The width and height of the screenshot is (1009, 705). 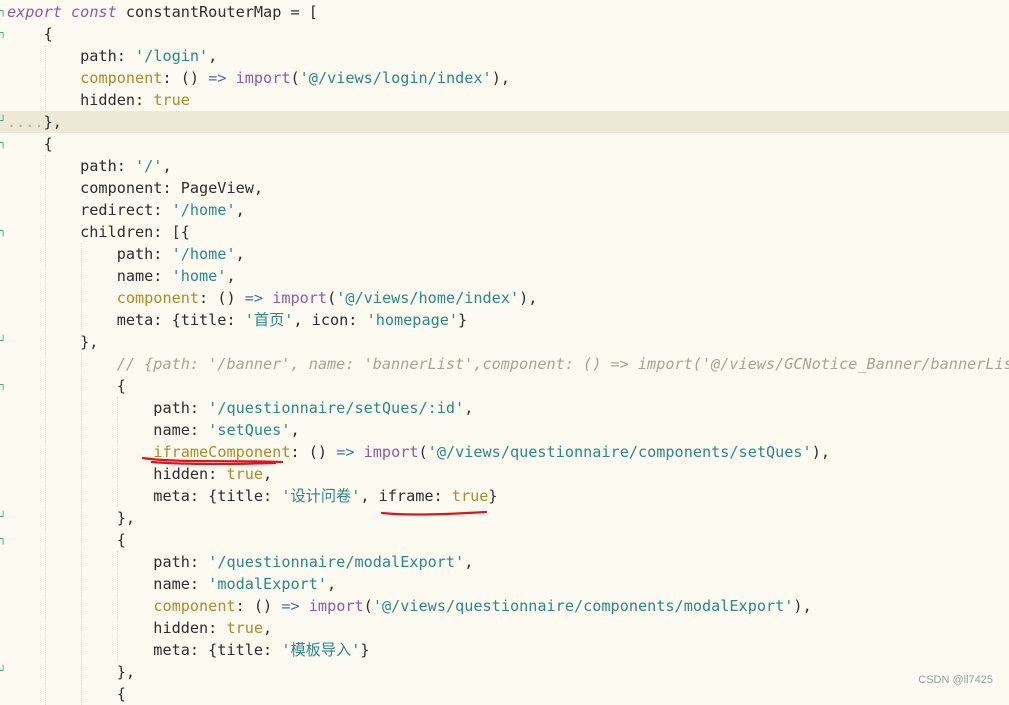 I want to click on code-token: '/home', so click(x=203, y=254).